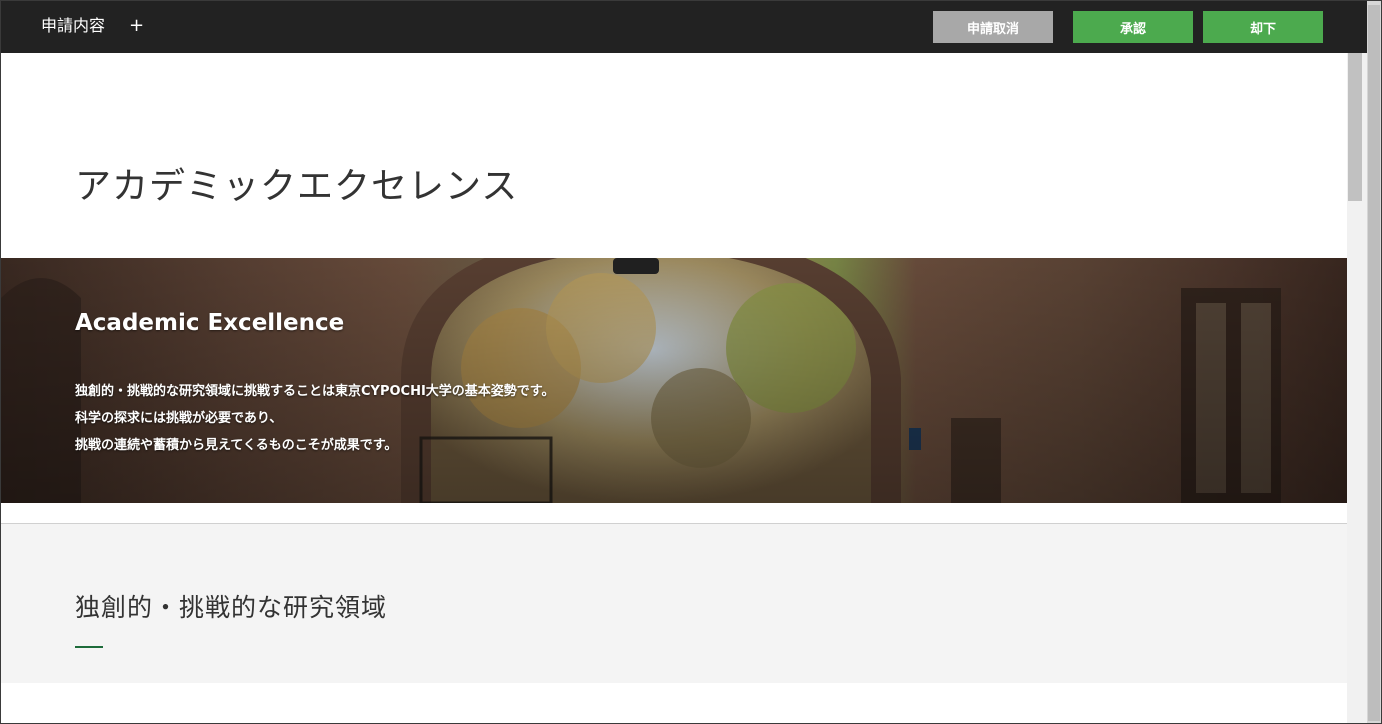  Describe the element at coordinates (315, 391) in the screenshot. I see `hero-line: 独創的・挑戦的な研究領域に挑戦することは東京CYPOCHI大学の基本姿勢です。` at that location.